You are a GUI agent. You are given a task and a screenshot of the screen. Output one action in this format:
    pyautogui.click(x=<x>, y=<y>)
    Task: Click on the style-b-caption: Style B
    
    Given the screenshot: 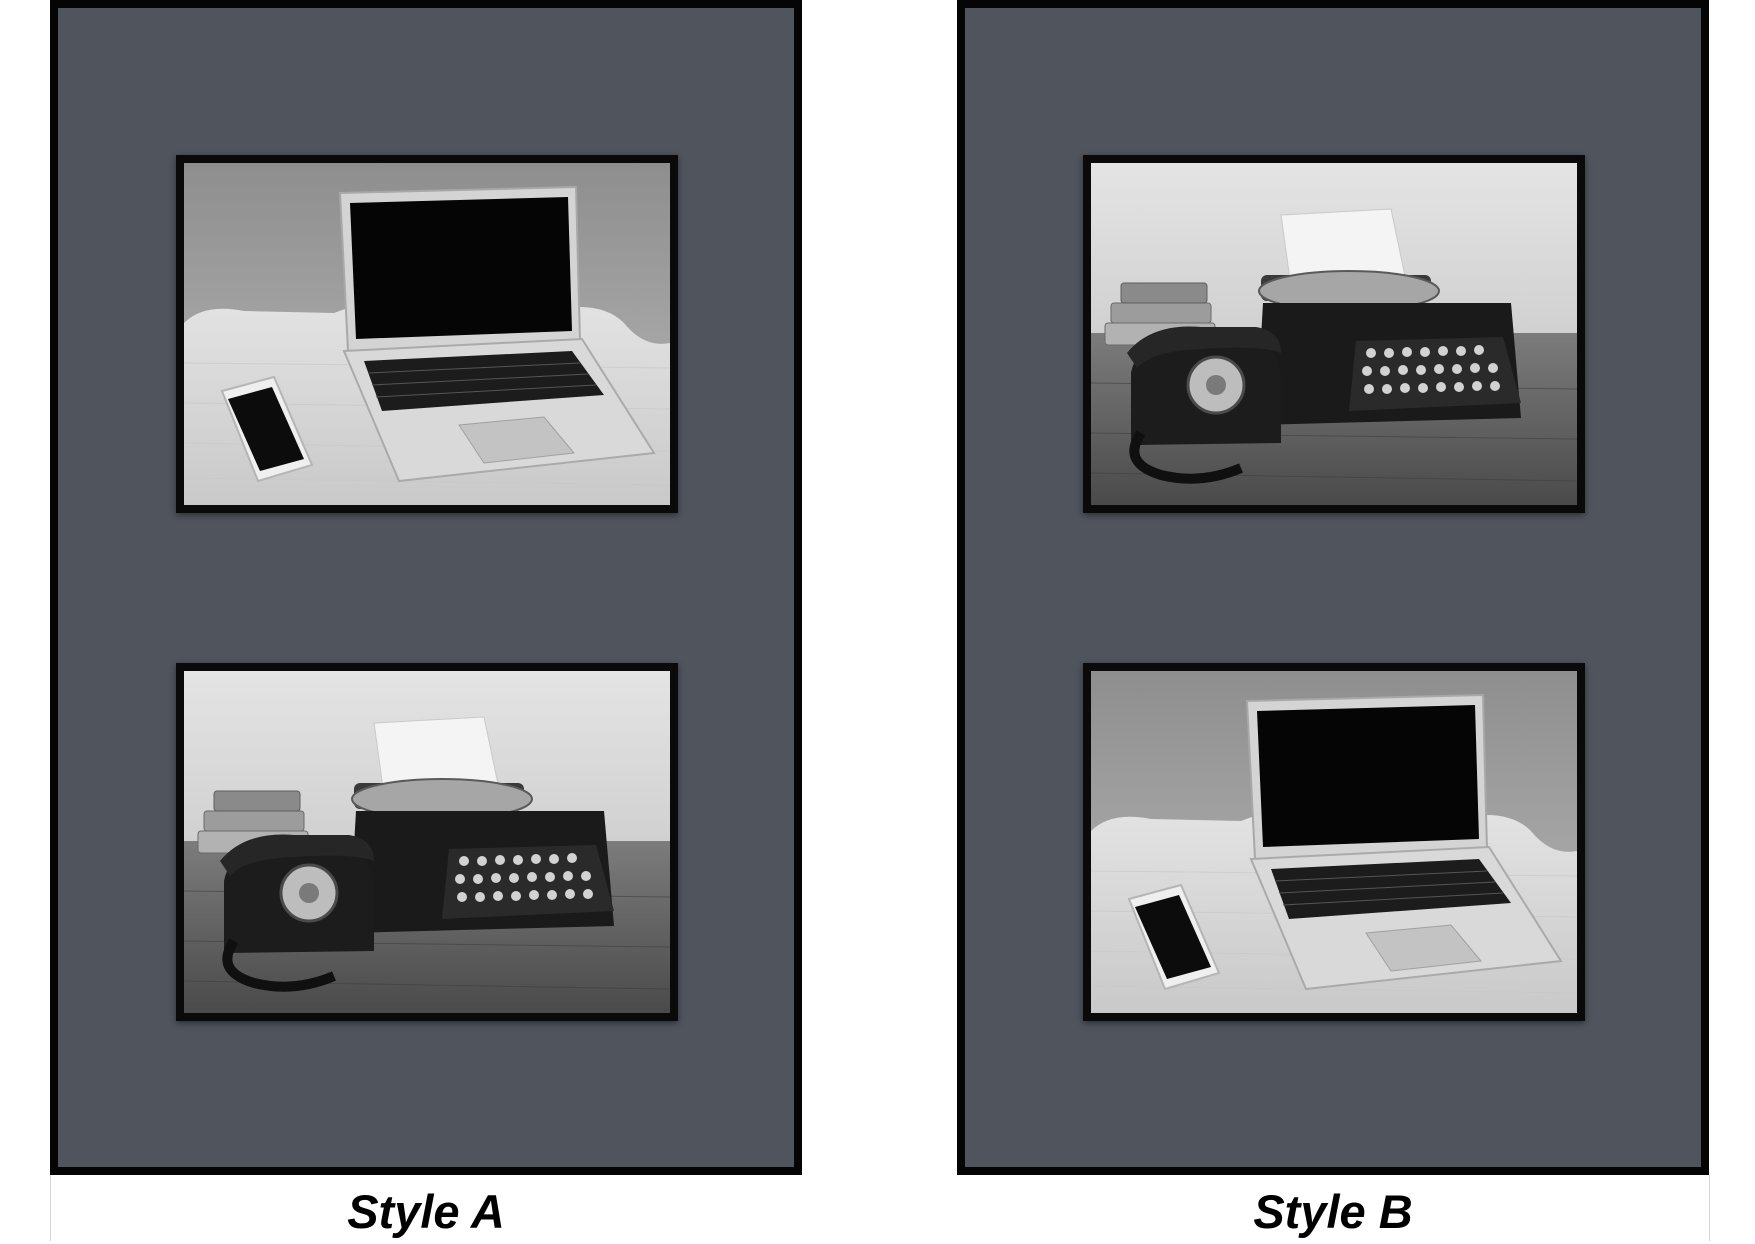 What is the action you would take?
    pyautogui.click(x=1333, y=1211)
    